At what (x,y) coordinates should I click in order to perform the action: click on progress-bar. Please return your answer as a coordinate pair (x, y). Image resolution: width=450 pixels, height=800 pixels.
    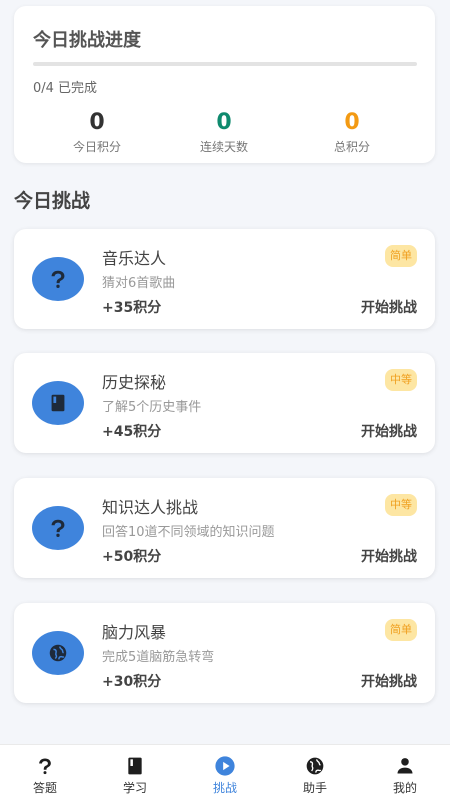
    Looking at the image, I should click on (225, 64).